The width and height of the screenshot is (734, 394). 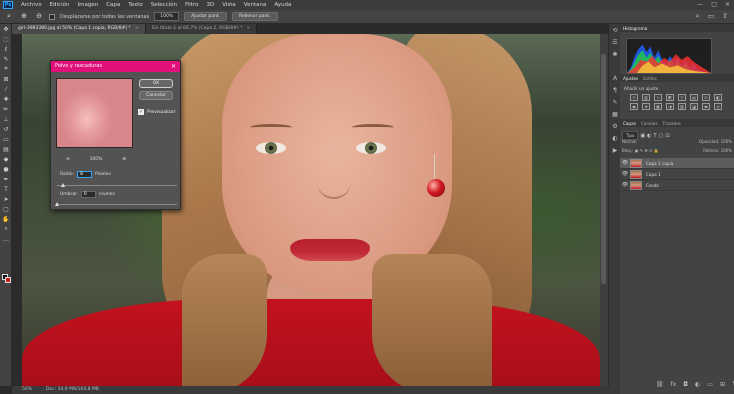 What do you see at coordinates (670, 97) in the screenshot?
I see `exposure-icon: ◩` at bounding box center [670, 97].